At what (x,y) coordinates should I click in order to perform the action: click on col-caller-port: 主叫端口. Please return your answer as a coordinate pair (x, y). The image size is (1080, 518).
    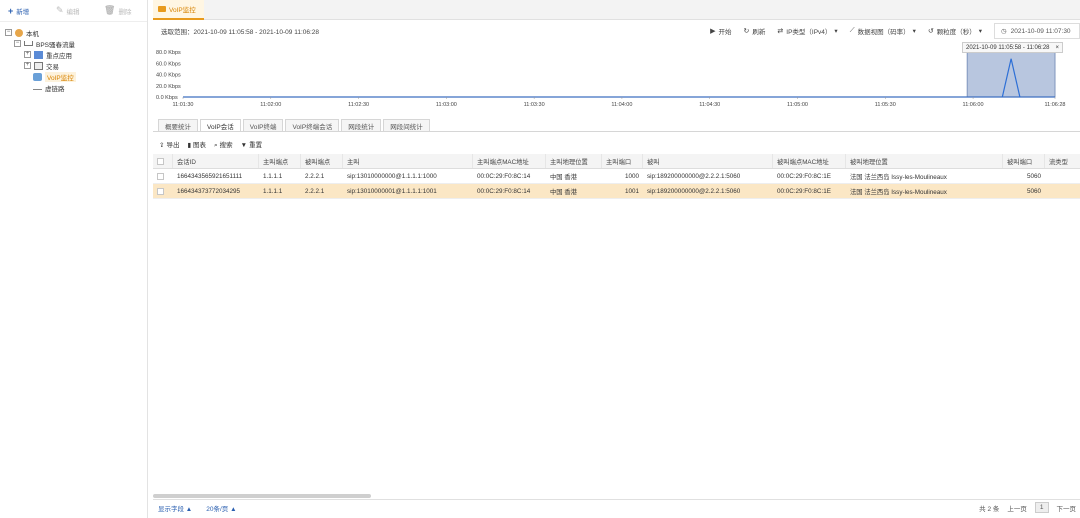
    Looking at the image, I should click on (622, 161).